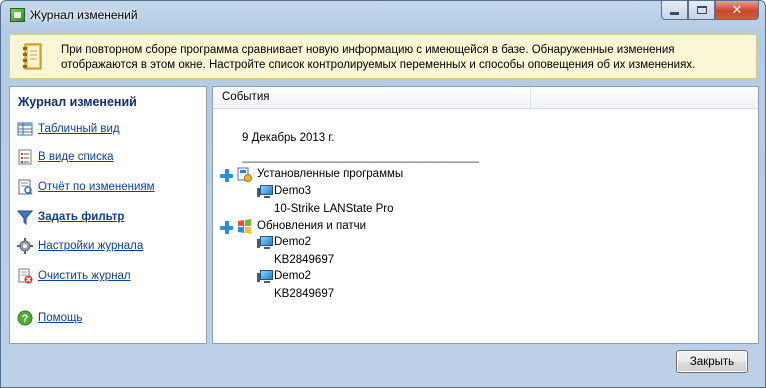  What do you see at coordinates (712, 361) in the screenshot?
I see `close-button: Закрыть` at bounding box center [712, 361].